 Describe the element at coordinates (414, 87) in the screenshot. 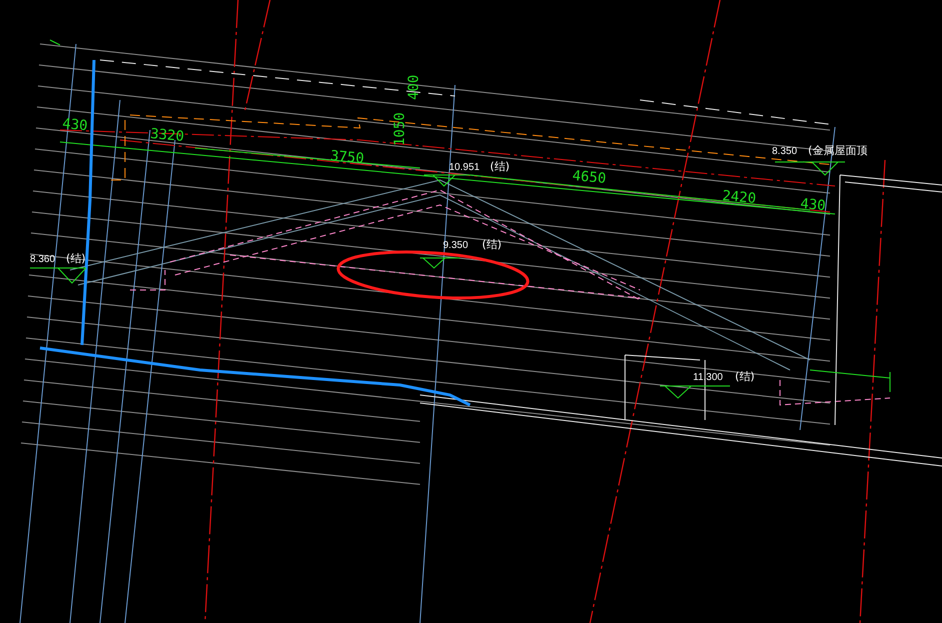

I see `dimension-label: 400` at that location.